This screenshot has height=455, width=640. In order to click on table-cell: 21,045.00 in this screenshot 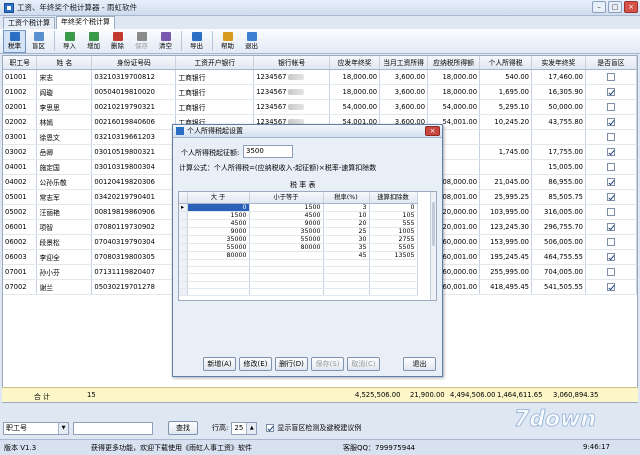, I will do `click(506, 182)`.